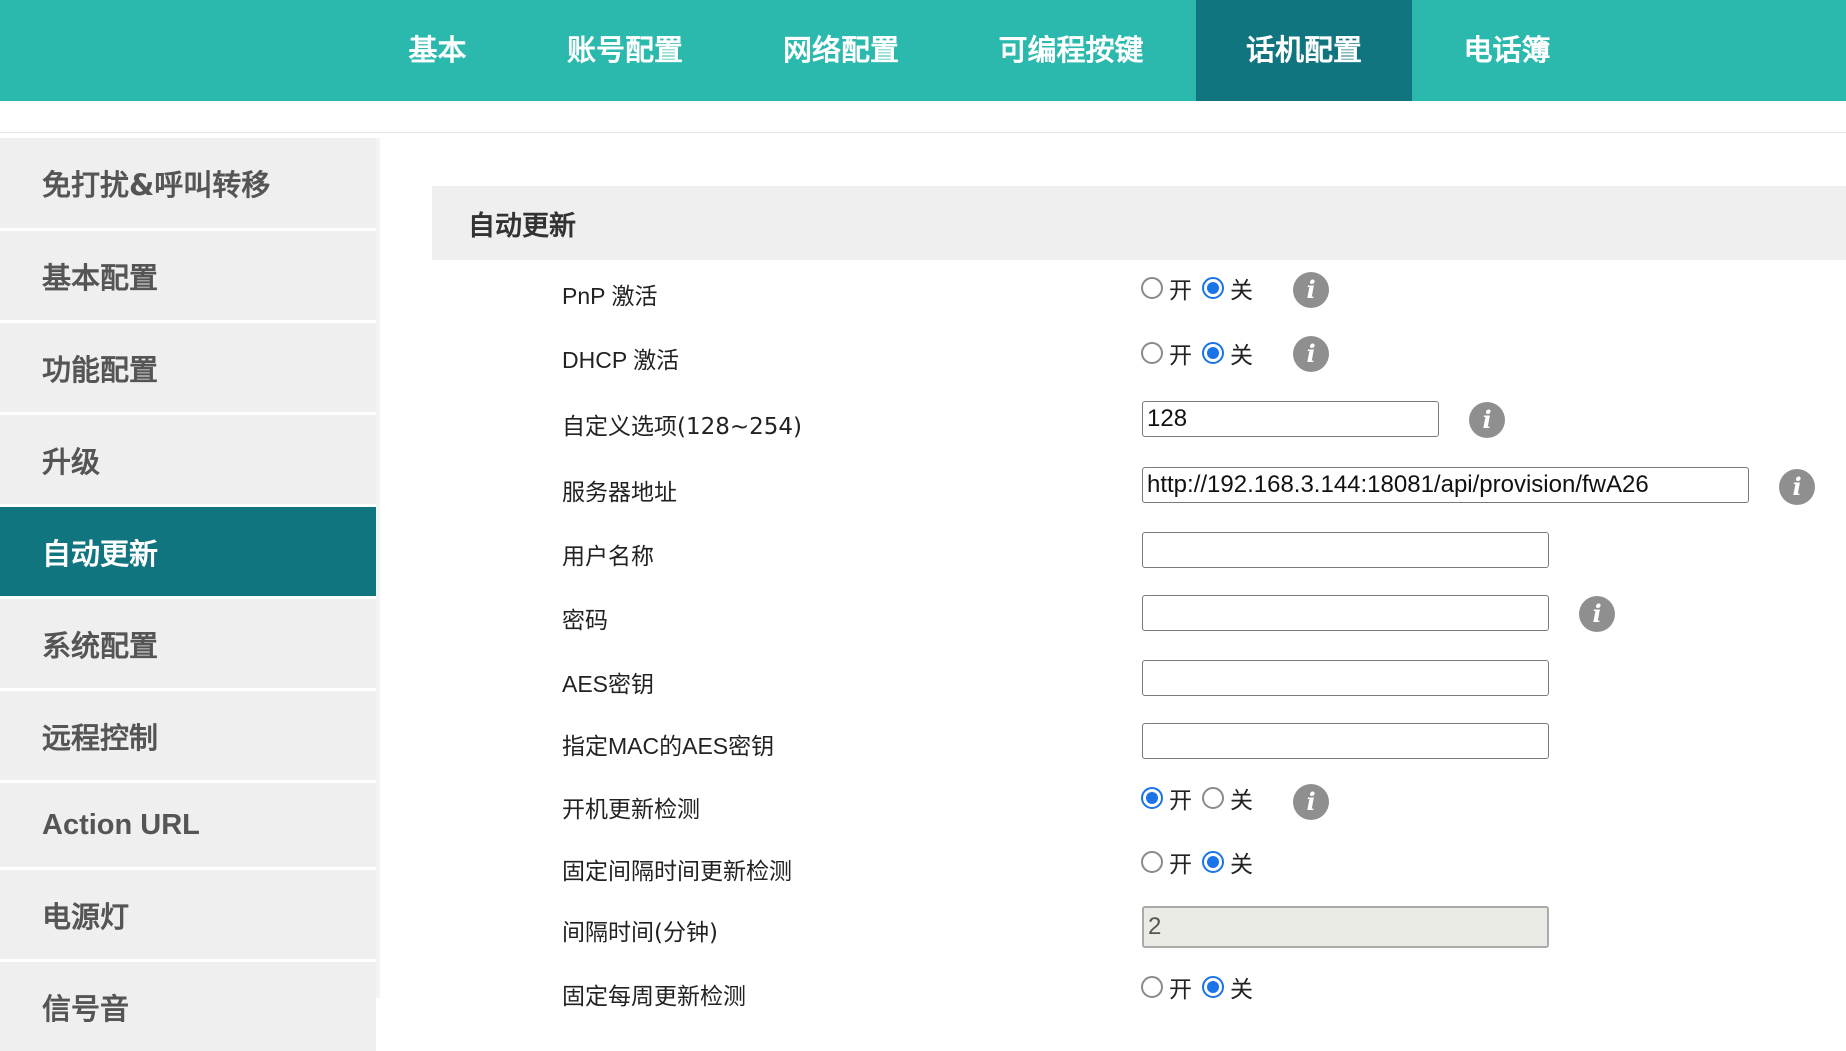  I want to click on weekly-check-radio-group: 开 关, so click(1202, 987).